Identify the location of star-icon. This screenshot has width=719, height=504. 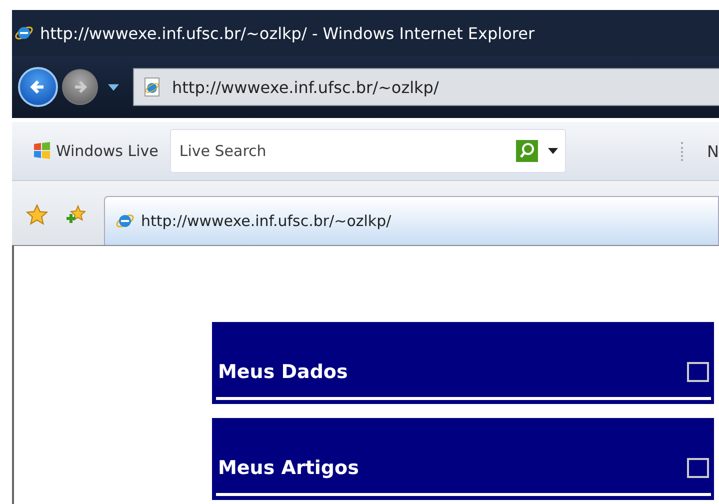
(37, 215).